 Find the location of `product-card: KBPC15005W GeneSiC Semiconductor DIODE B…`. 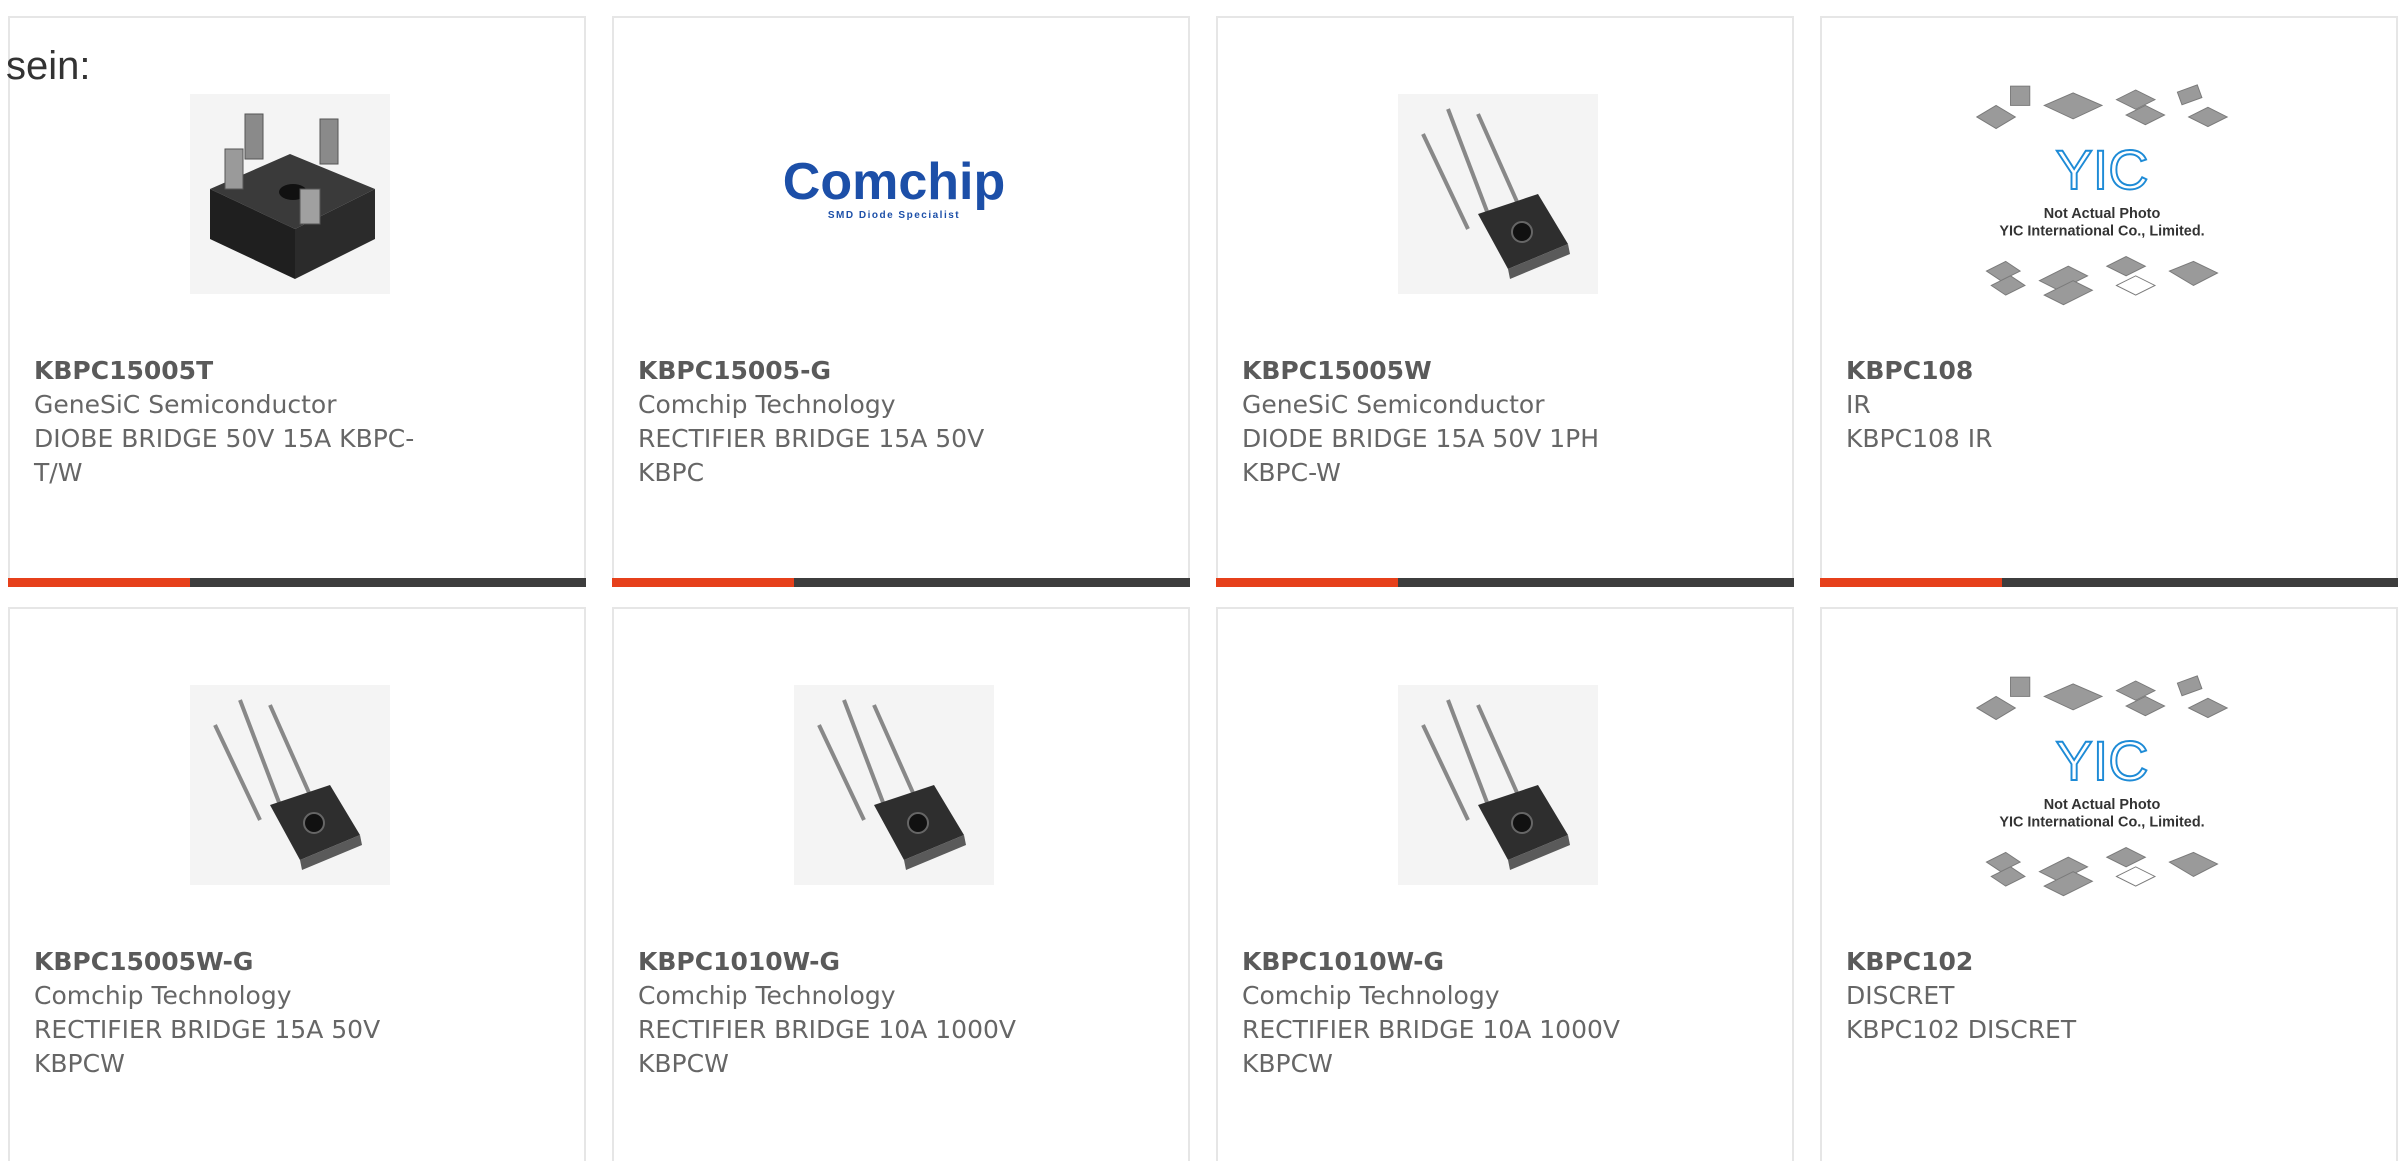

product-card: KBPC15005W GeneSiC Semiconductor DIODE B… is located at coordinates (1505, 301).